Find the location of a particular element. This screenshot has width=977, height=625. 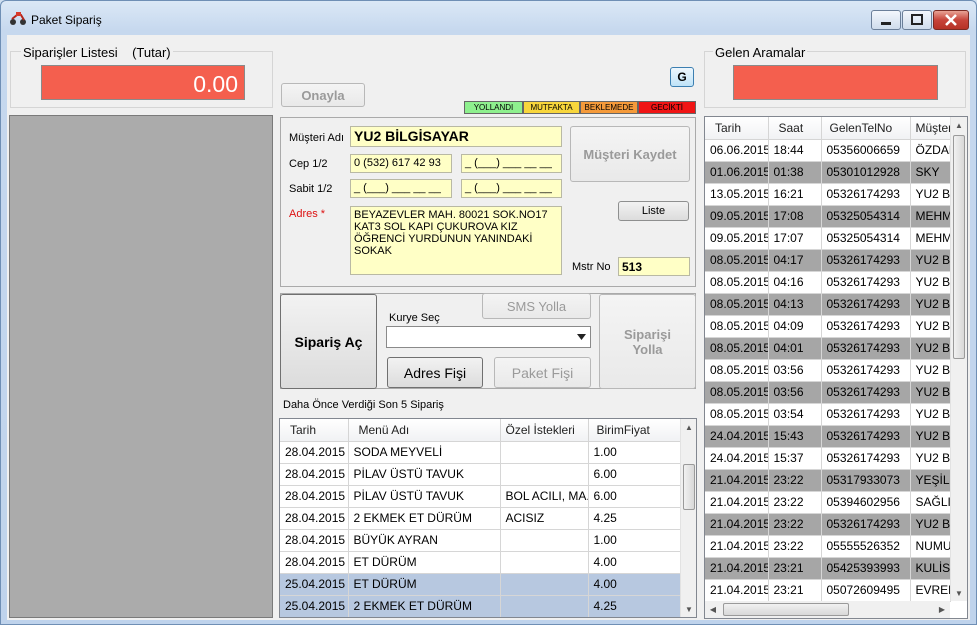

table-row: 28.04.2015 SODA MEYVELİ 1.00 is located at coordinates (480, 452).